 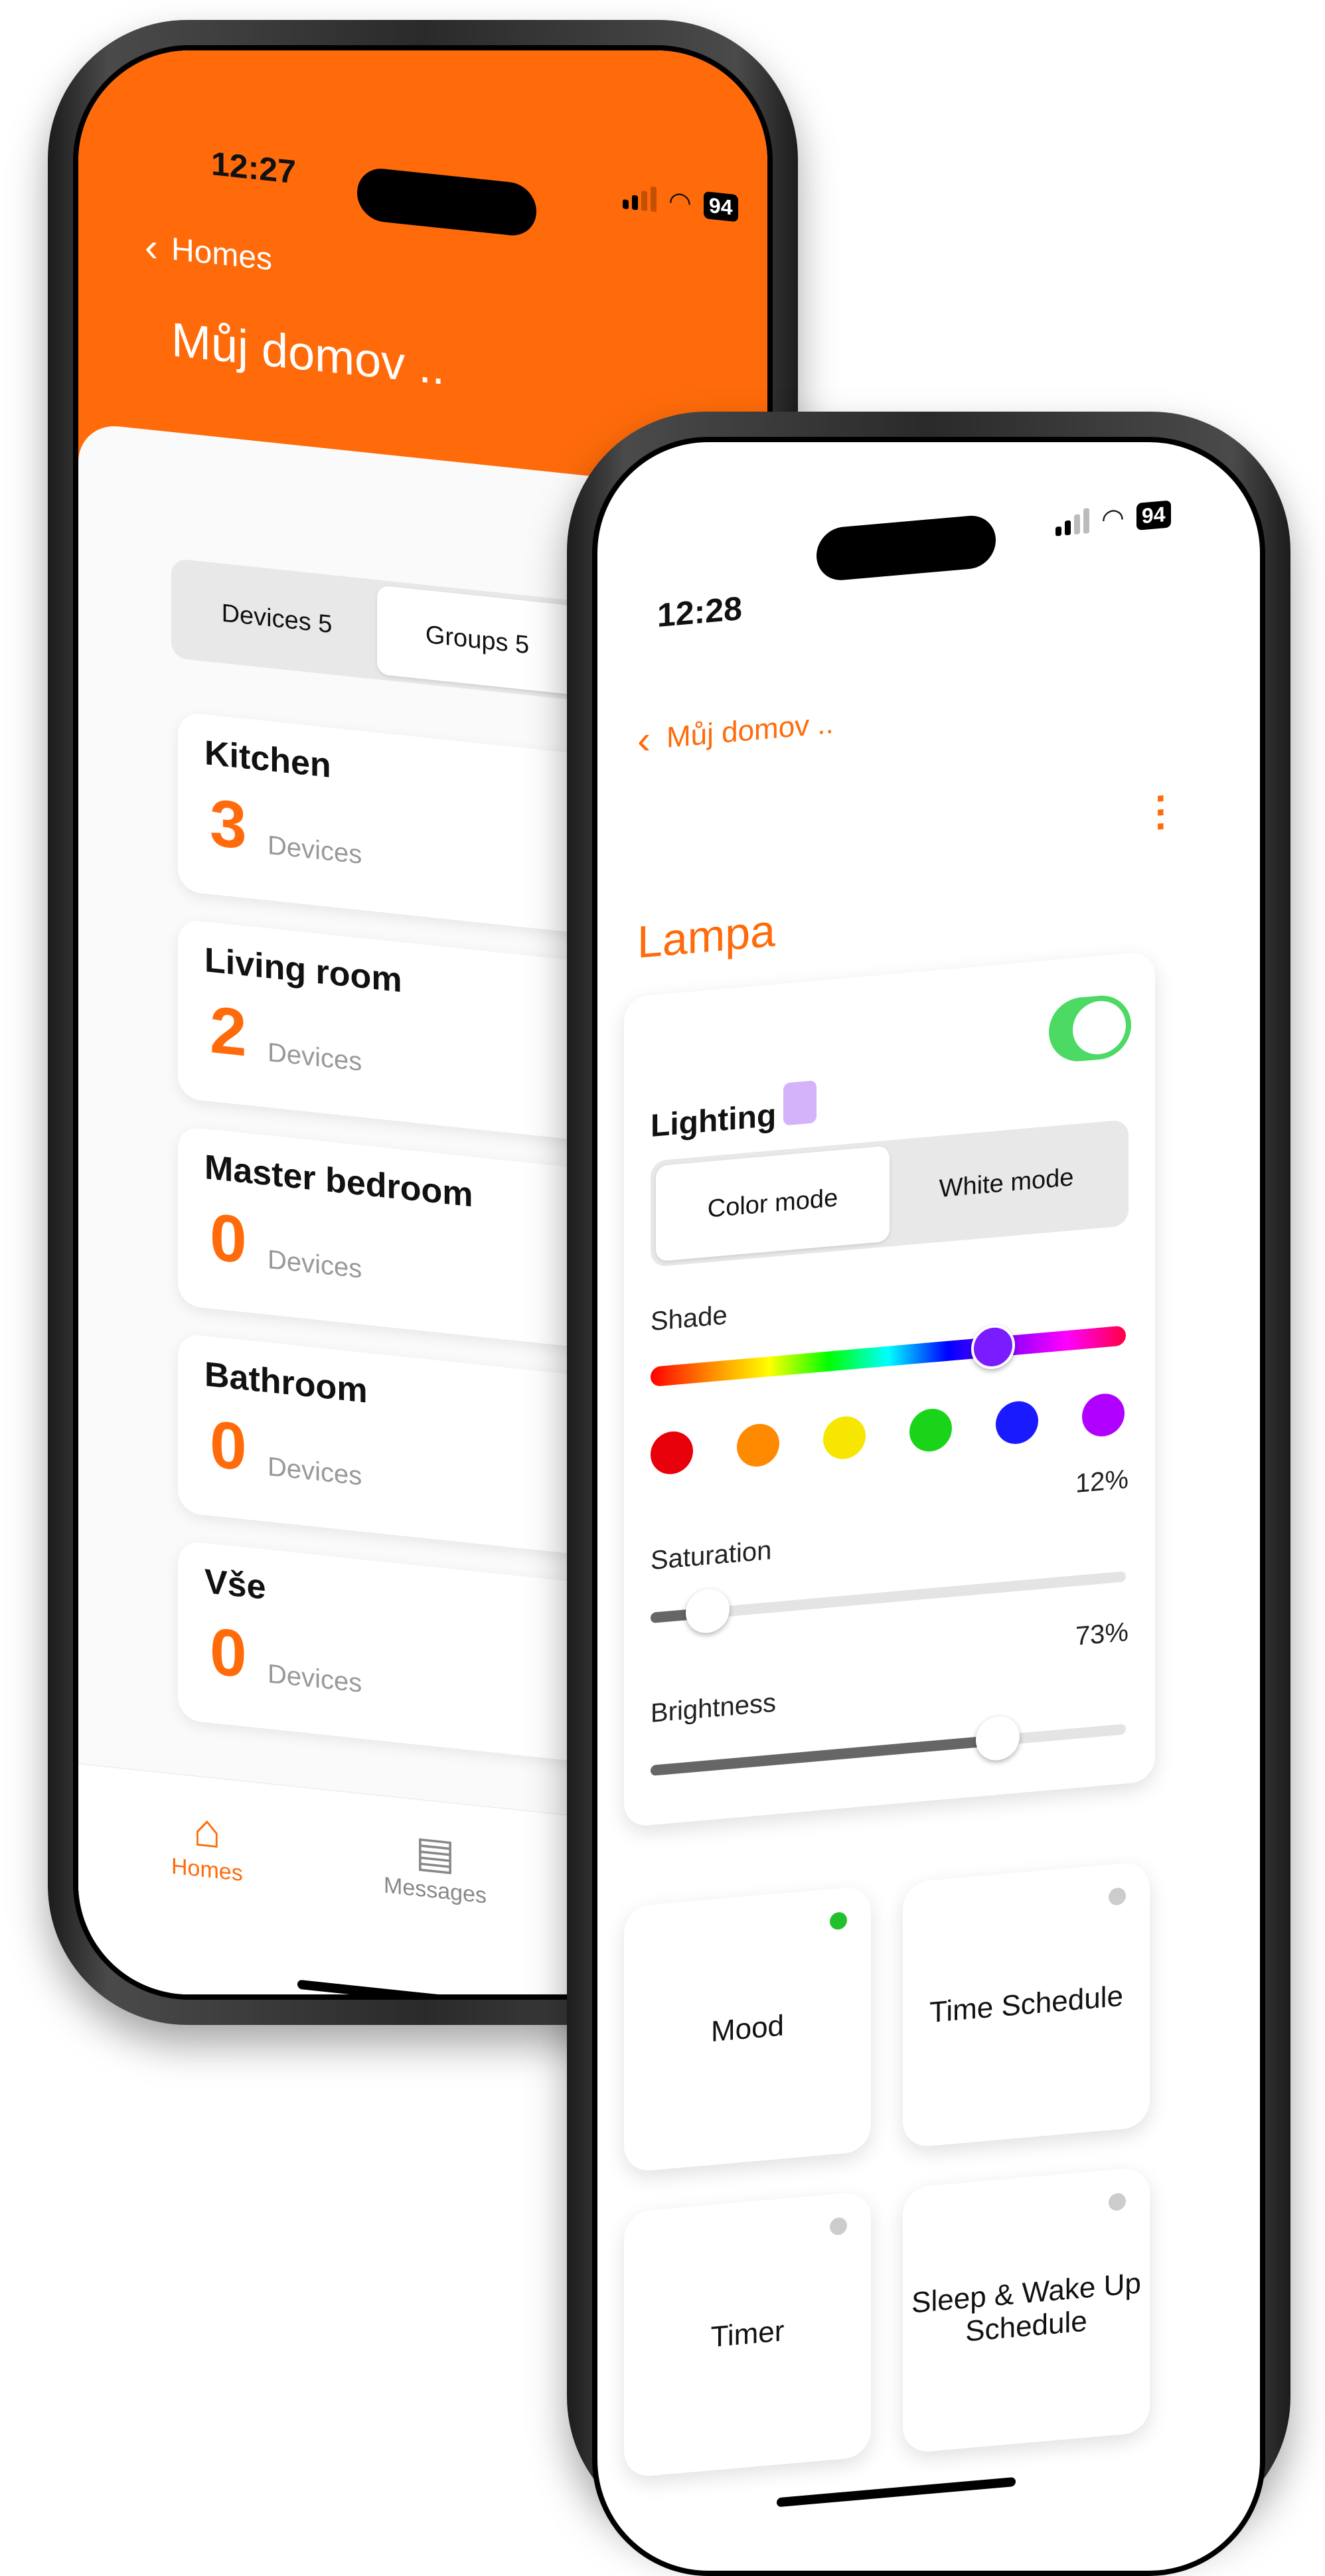 What do you see at coordinates (714, 1121) in the screenshot?
I see `lighting-label: Lighting` at bounding box center [714, 1121].